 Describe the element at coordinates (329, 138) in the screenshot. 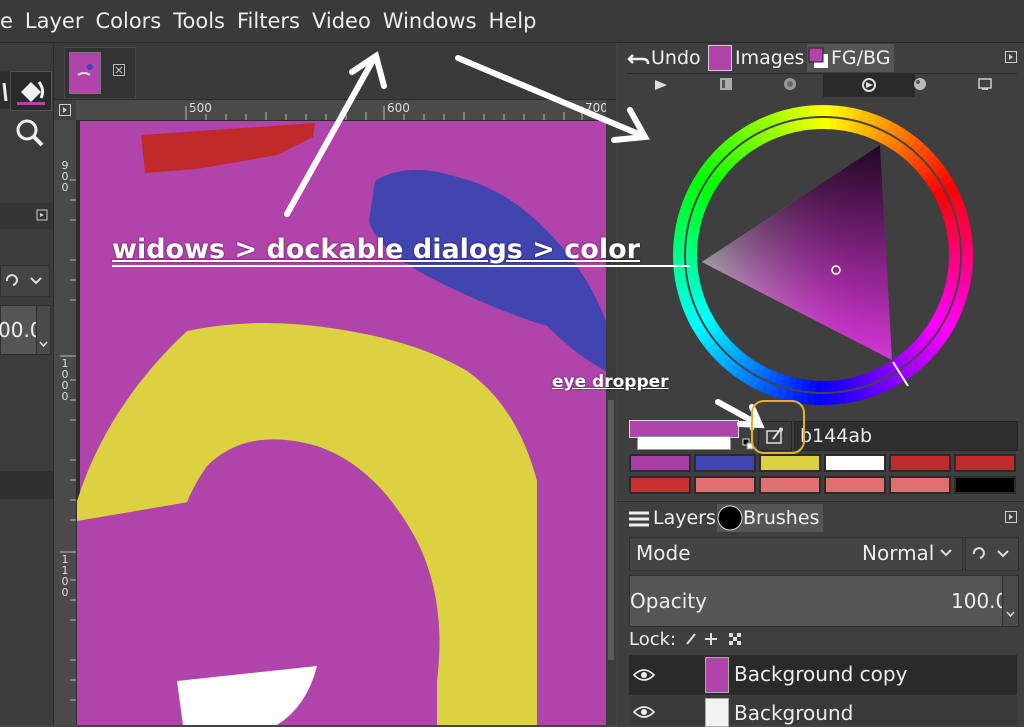

I see `arrow-to-windows-menu` at that location.